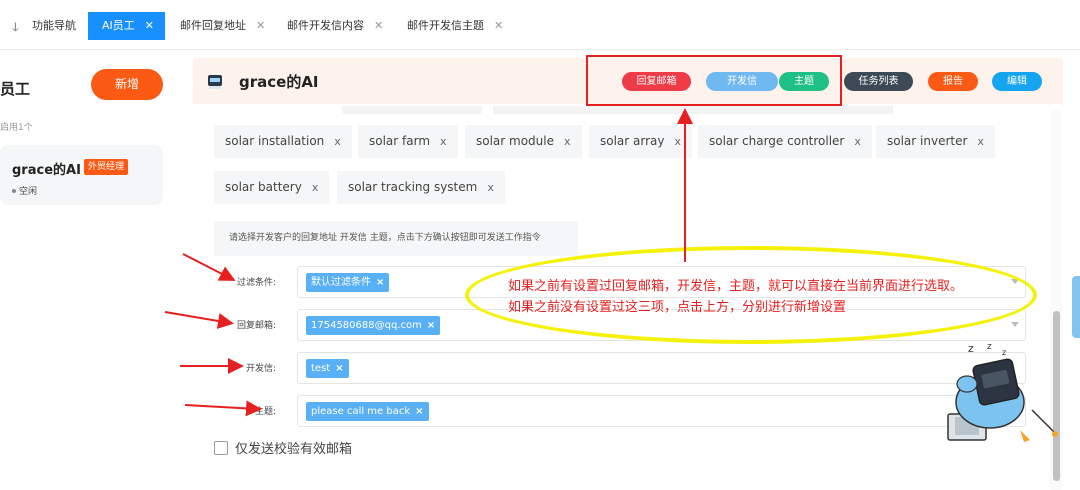 This screenshot has width=1080, height=490. Describe the element at coordinates (199, 320) in the screenshot. I see `arrow-to-reply-icon` at that location.